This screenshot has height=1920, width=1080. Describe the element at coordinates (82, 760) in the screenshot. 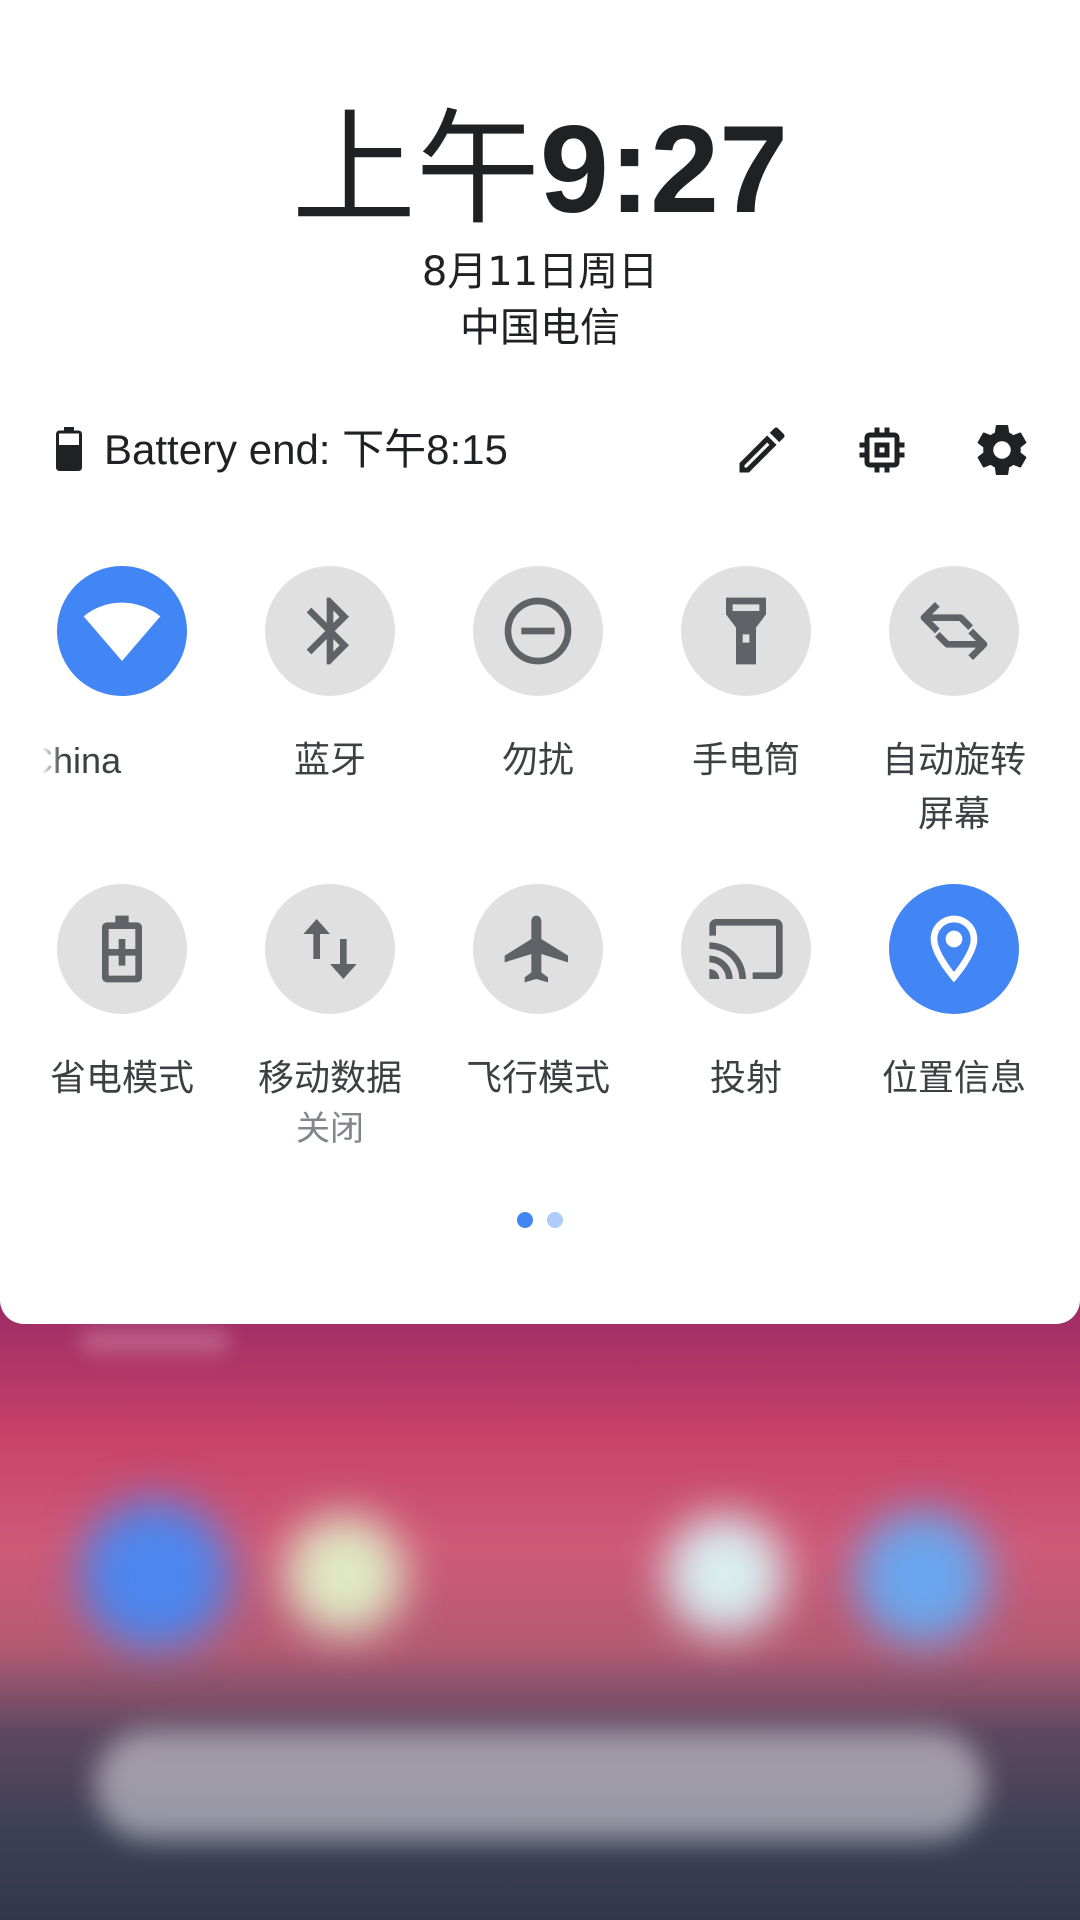

I see `wifi-label-fragment: China` at that location.